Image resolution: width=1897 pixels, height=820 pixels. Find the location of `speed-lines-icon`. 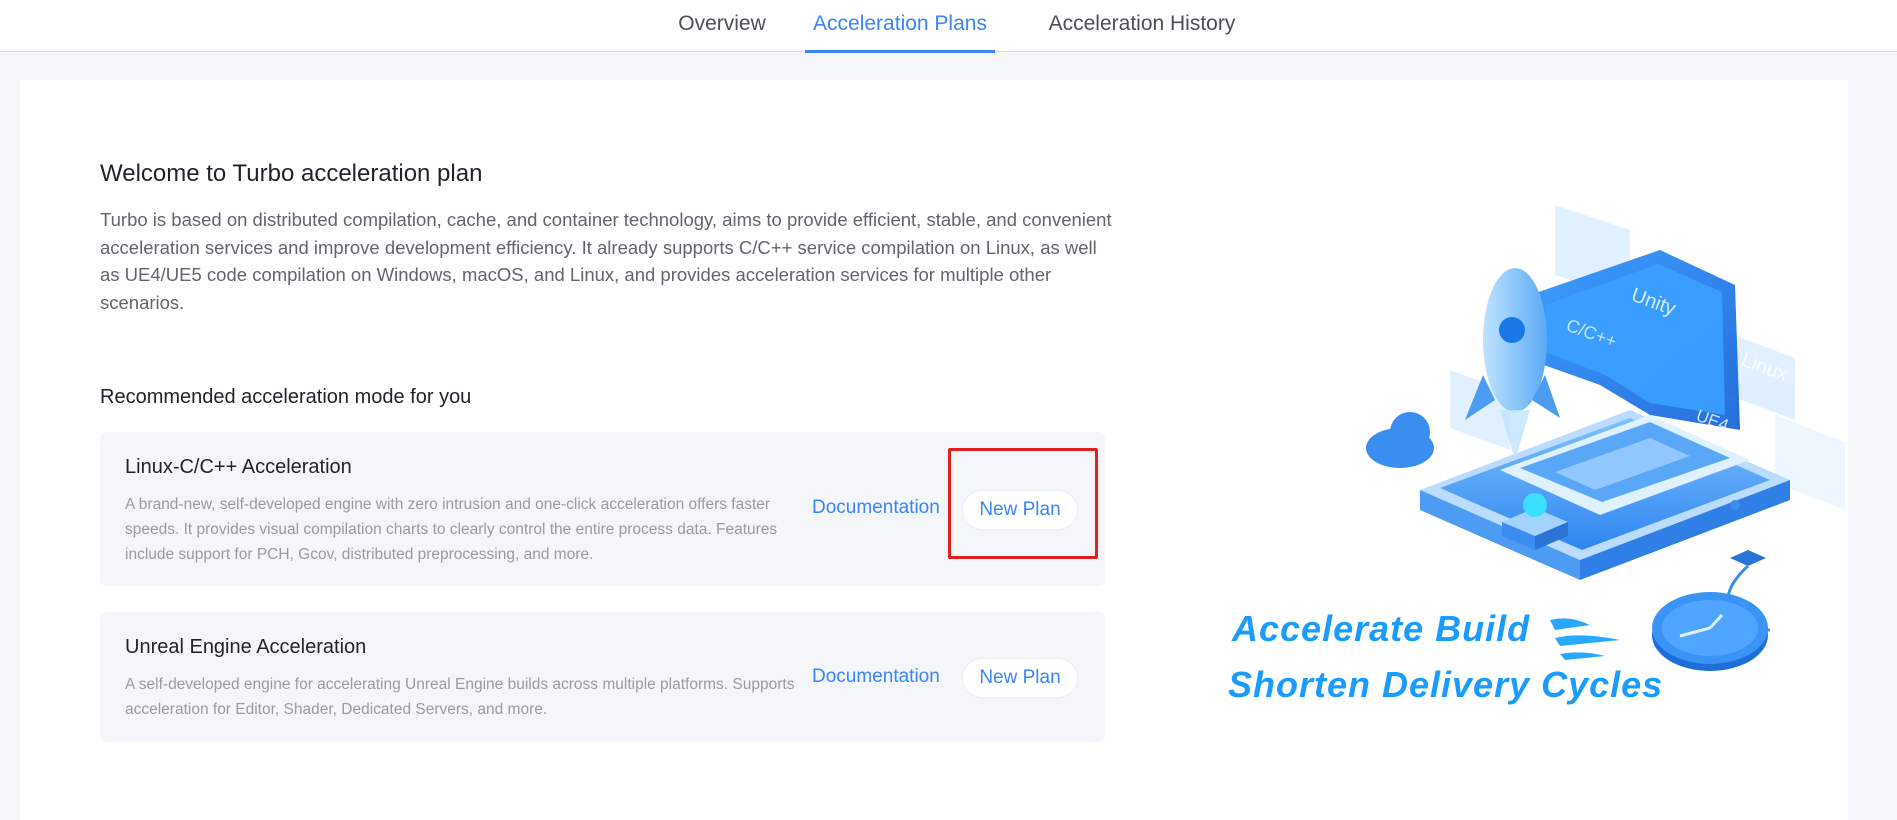

speed-lines-icon is located at coordinates (1585, 639).